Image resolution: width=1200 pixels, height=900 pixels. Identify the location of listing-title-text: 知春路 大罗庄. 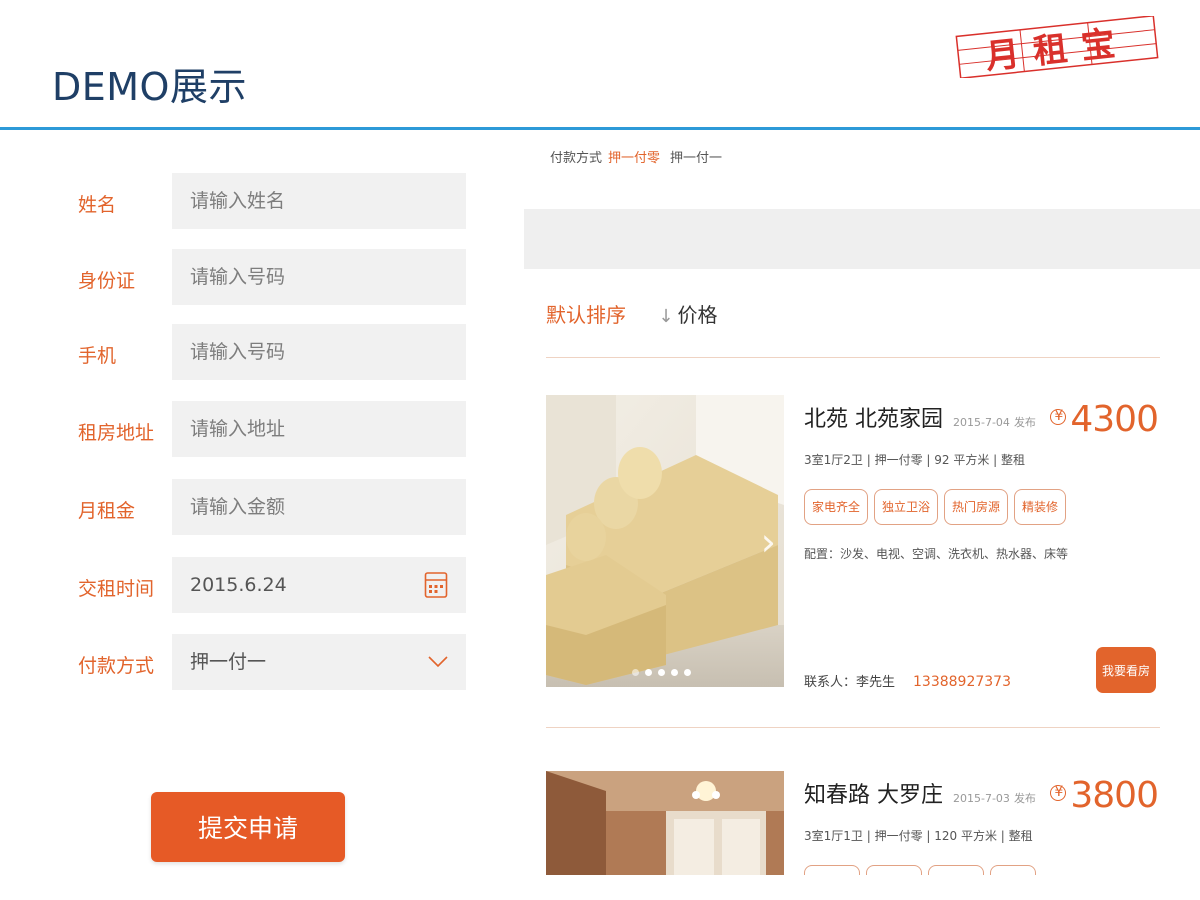
(873, 795).